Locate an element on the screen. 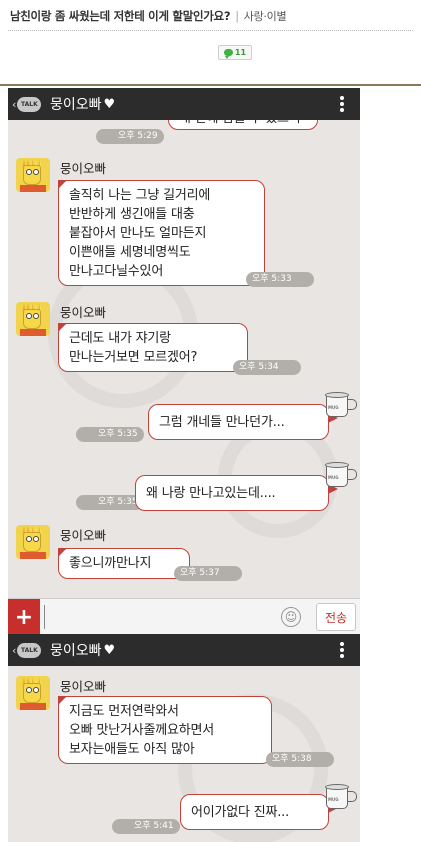 Image resolution: width=421 pixels, height=842 pixels. message-timestamp: 오후 5:37 is located at coordinates (208, 573).